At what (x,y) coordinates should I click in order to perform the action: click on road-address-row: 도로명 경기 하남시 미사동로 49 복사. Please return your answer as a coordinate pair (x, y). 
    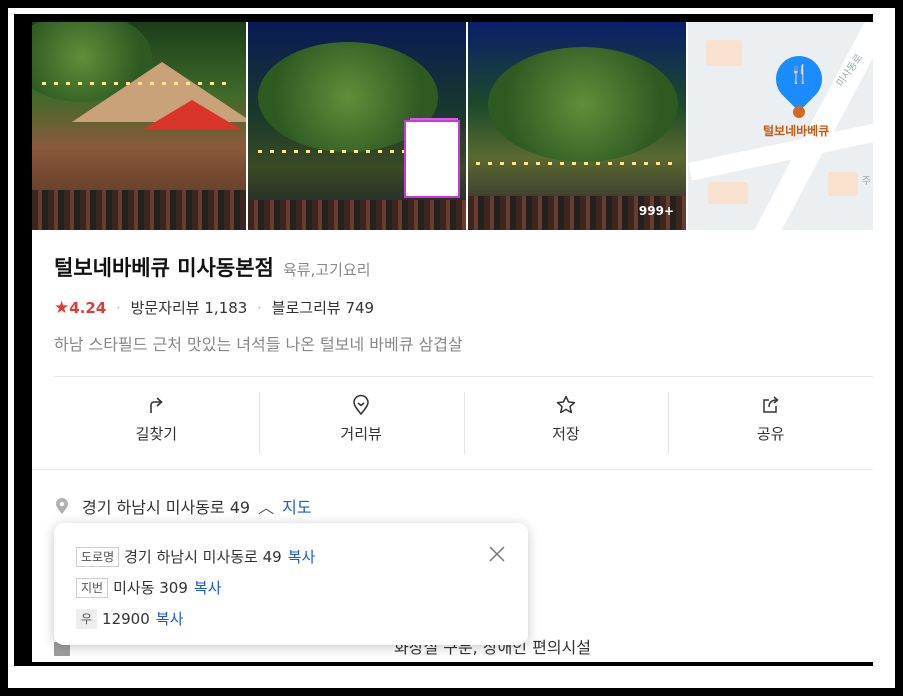
    Looking at the image, I should click on (195, 556).